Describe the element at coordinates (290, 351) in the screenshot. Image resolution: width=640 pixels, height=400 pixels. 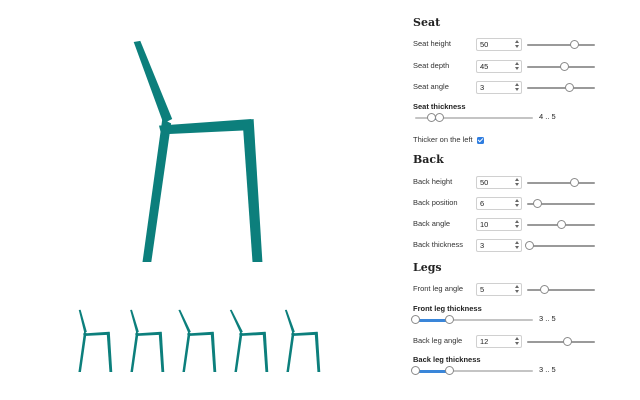
I see `chair-variation-5-back-leg` at that location.